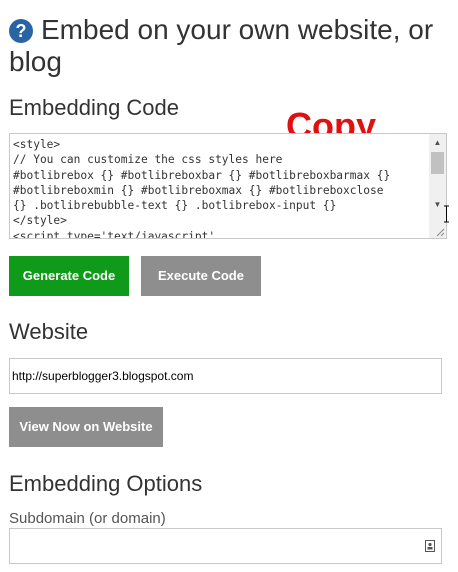 The height and width of the screenshot is (572, 458). Describe the element at coordinates (437, 142) in the screenshot. I see `arrow-up-icon: ▲` at that location.